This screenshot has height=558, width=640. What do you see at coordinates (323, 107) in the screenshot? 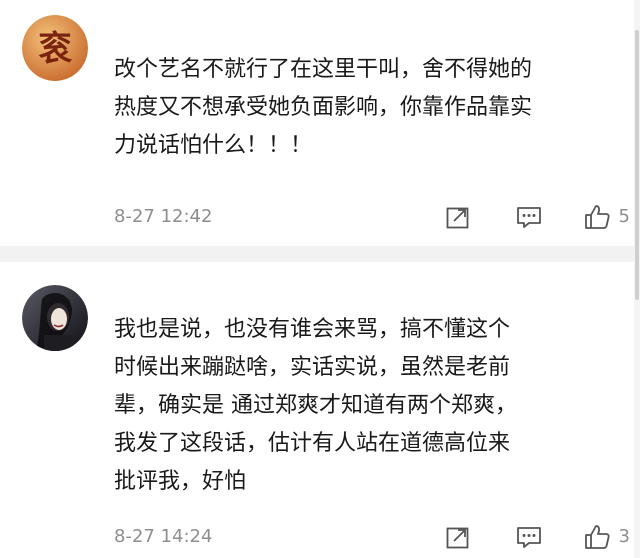
I see `comment-line: 热度又不想承受她负面影响，你靠作品靠实` at bounding box center [323, 107].